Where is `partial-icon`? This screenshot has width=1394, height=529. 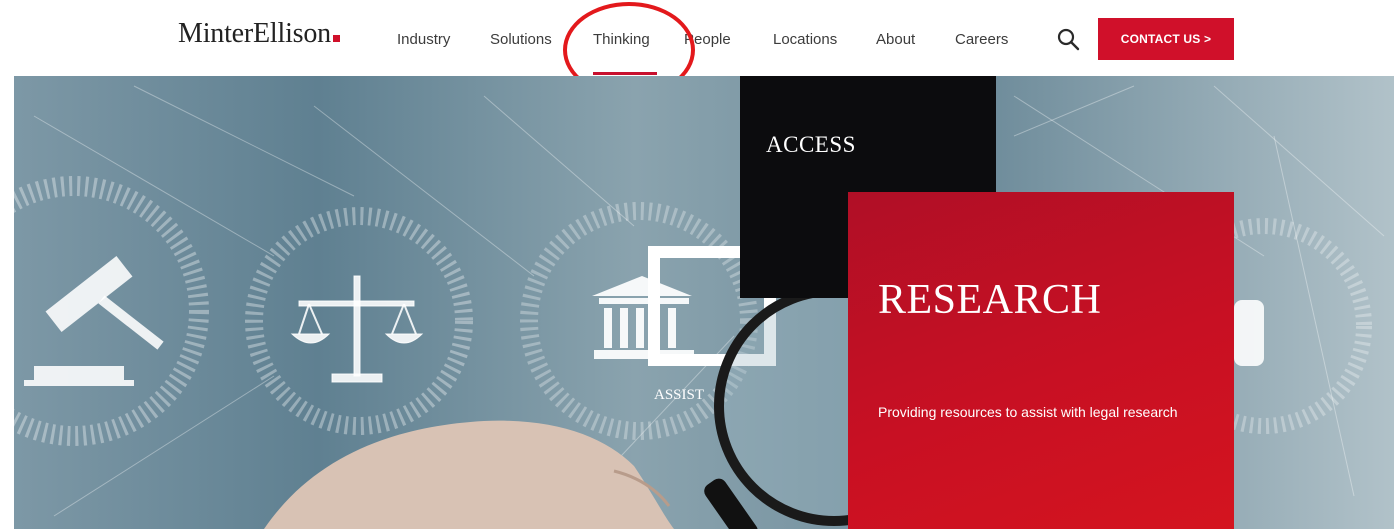 partial-icon is located at coordinates (1249, 333).